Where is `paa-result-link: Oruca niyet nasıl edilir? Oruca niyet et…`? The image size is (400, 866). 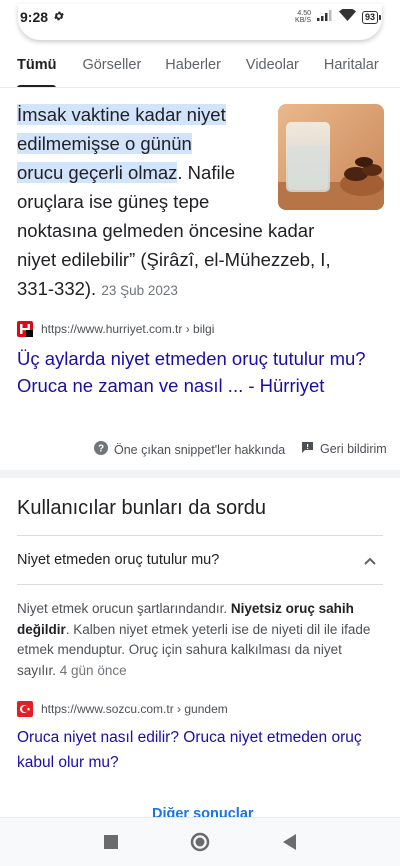 paa-result-link: Oruca niyet nasıl edilir? Oruca niyet et… is located at coordinates (202, 750).